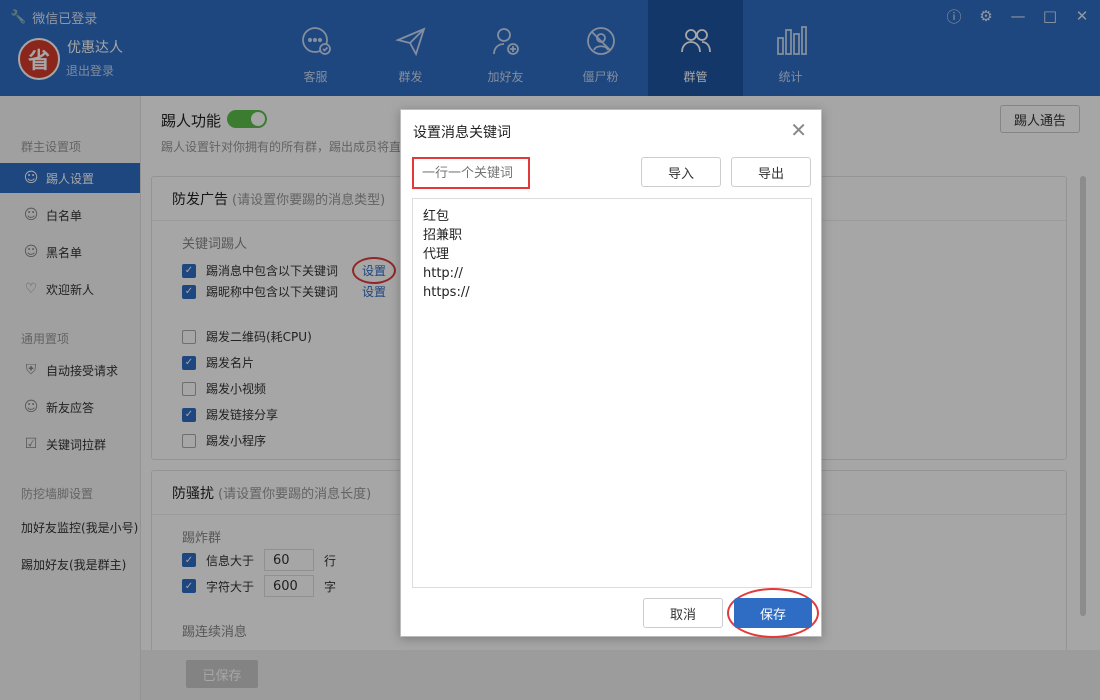 The width and height of the screenshot is (1100, 700). What do you see at coordinates (436, 216) in the screenshot?
I see `keyword-line: 红包` at bounding box center [436, 216].